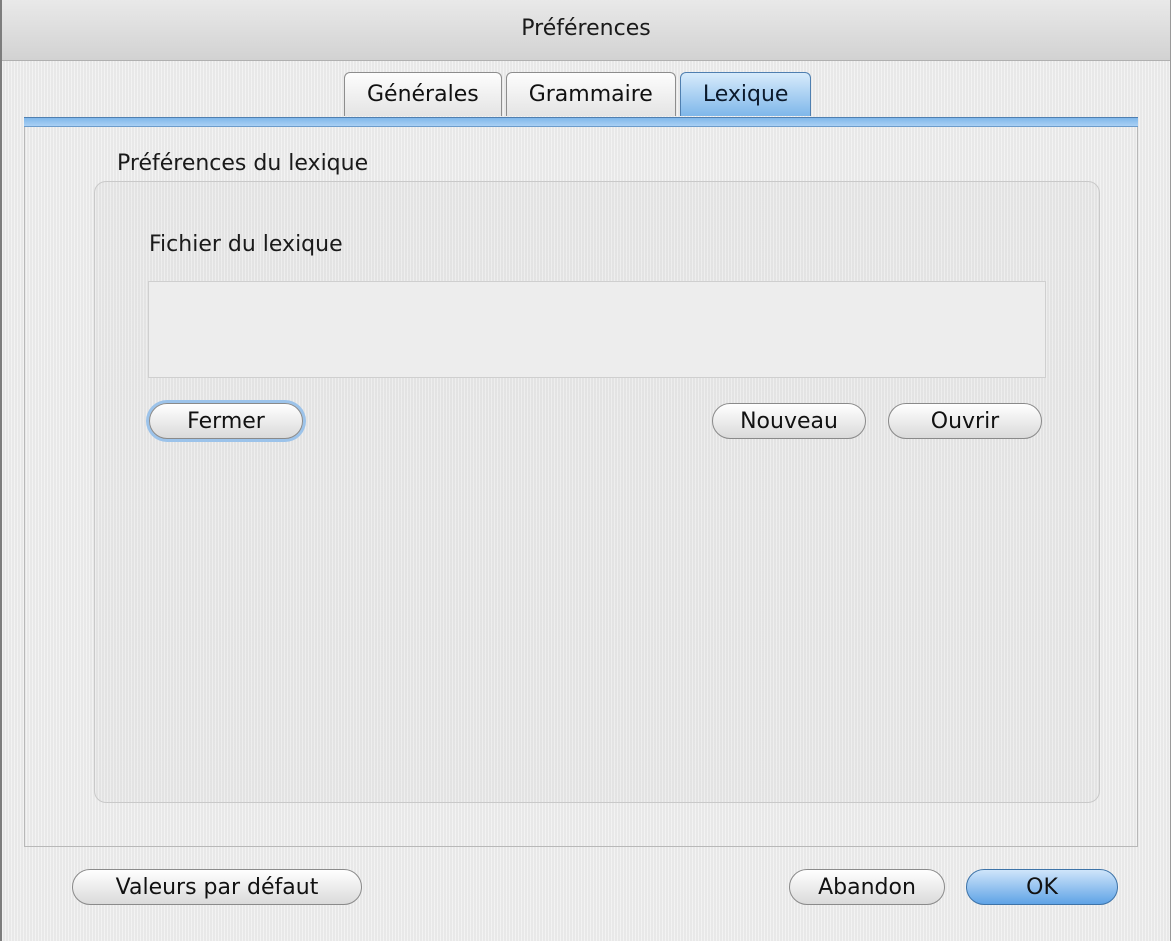 The image size is (1173, 941). What do you see at coordinates (423, 94) in the screenshot?
I see `tab-generales: Générales` at bounding box center [423, 94].